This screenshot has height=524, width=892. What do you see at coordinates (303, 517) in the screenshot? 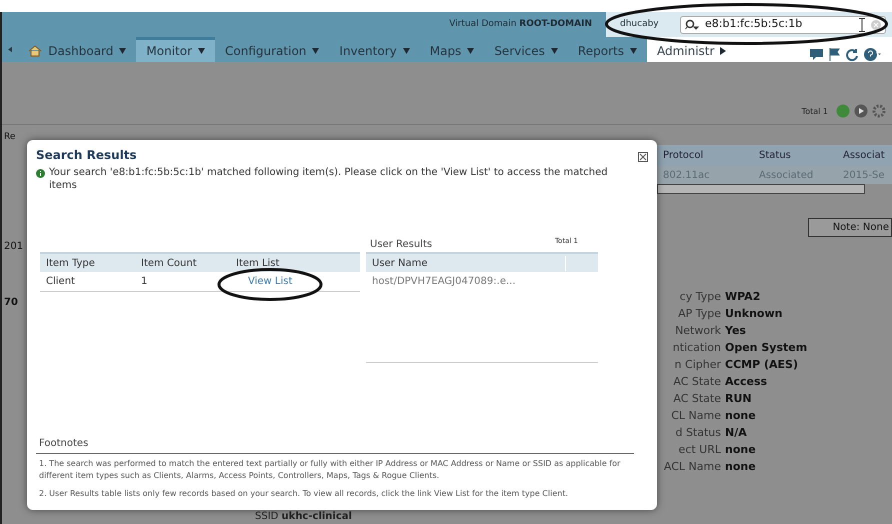
I see `ssid-detail: SSID ukhc-clinical` at bounding box center [303, 517].